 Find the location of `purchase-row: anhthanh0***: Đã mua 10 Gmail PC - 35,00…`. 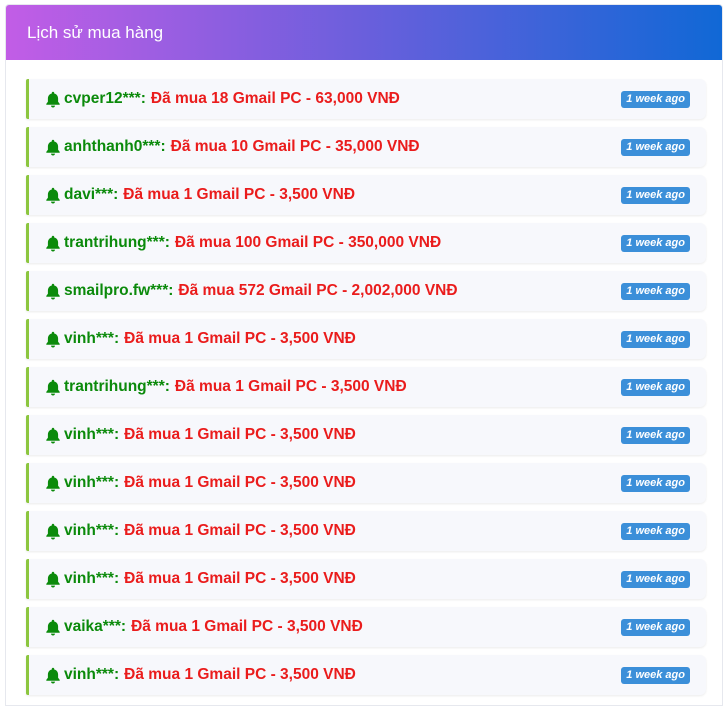

purchase-row: anhthanh0***: Đã mua 10 Gmail PC - 35,00… is located at coordinates (366, 147).